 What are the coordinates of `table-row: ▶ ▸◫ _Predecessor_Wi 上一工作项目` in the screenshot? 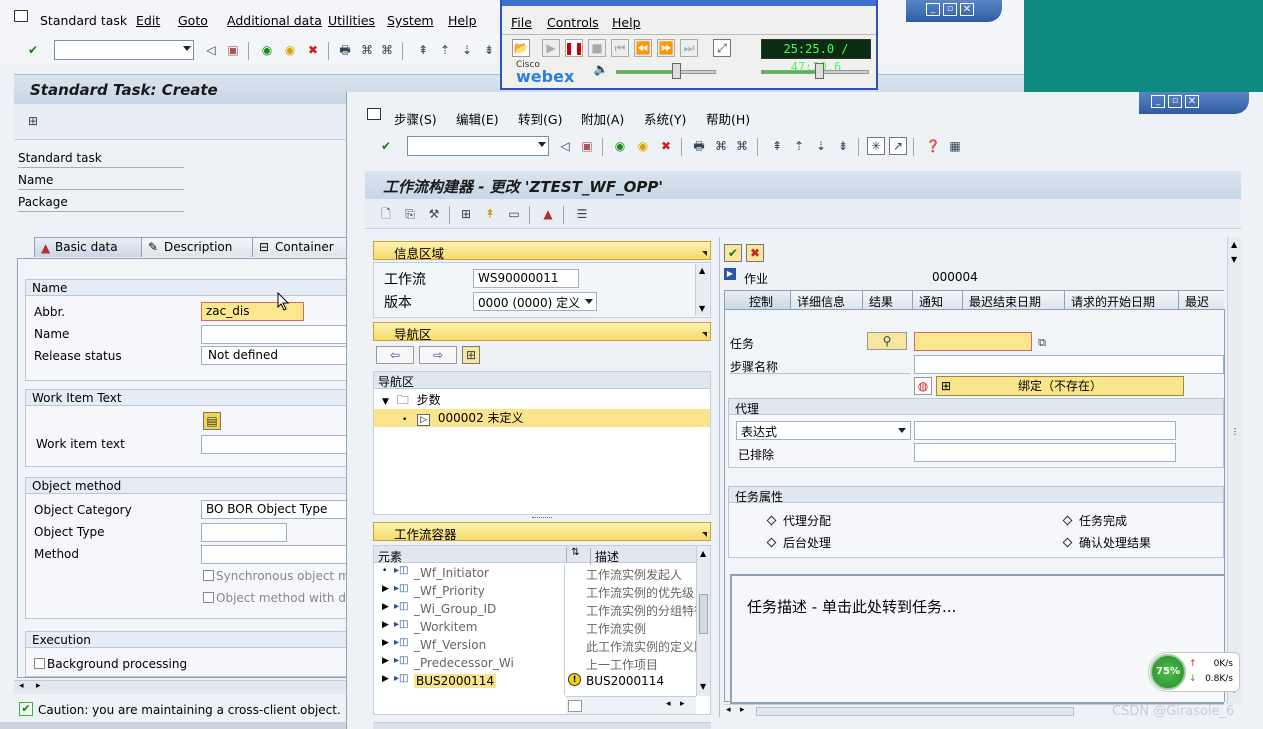 It's located at (535, 664).